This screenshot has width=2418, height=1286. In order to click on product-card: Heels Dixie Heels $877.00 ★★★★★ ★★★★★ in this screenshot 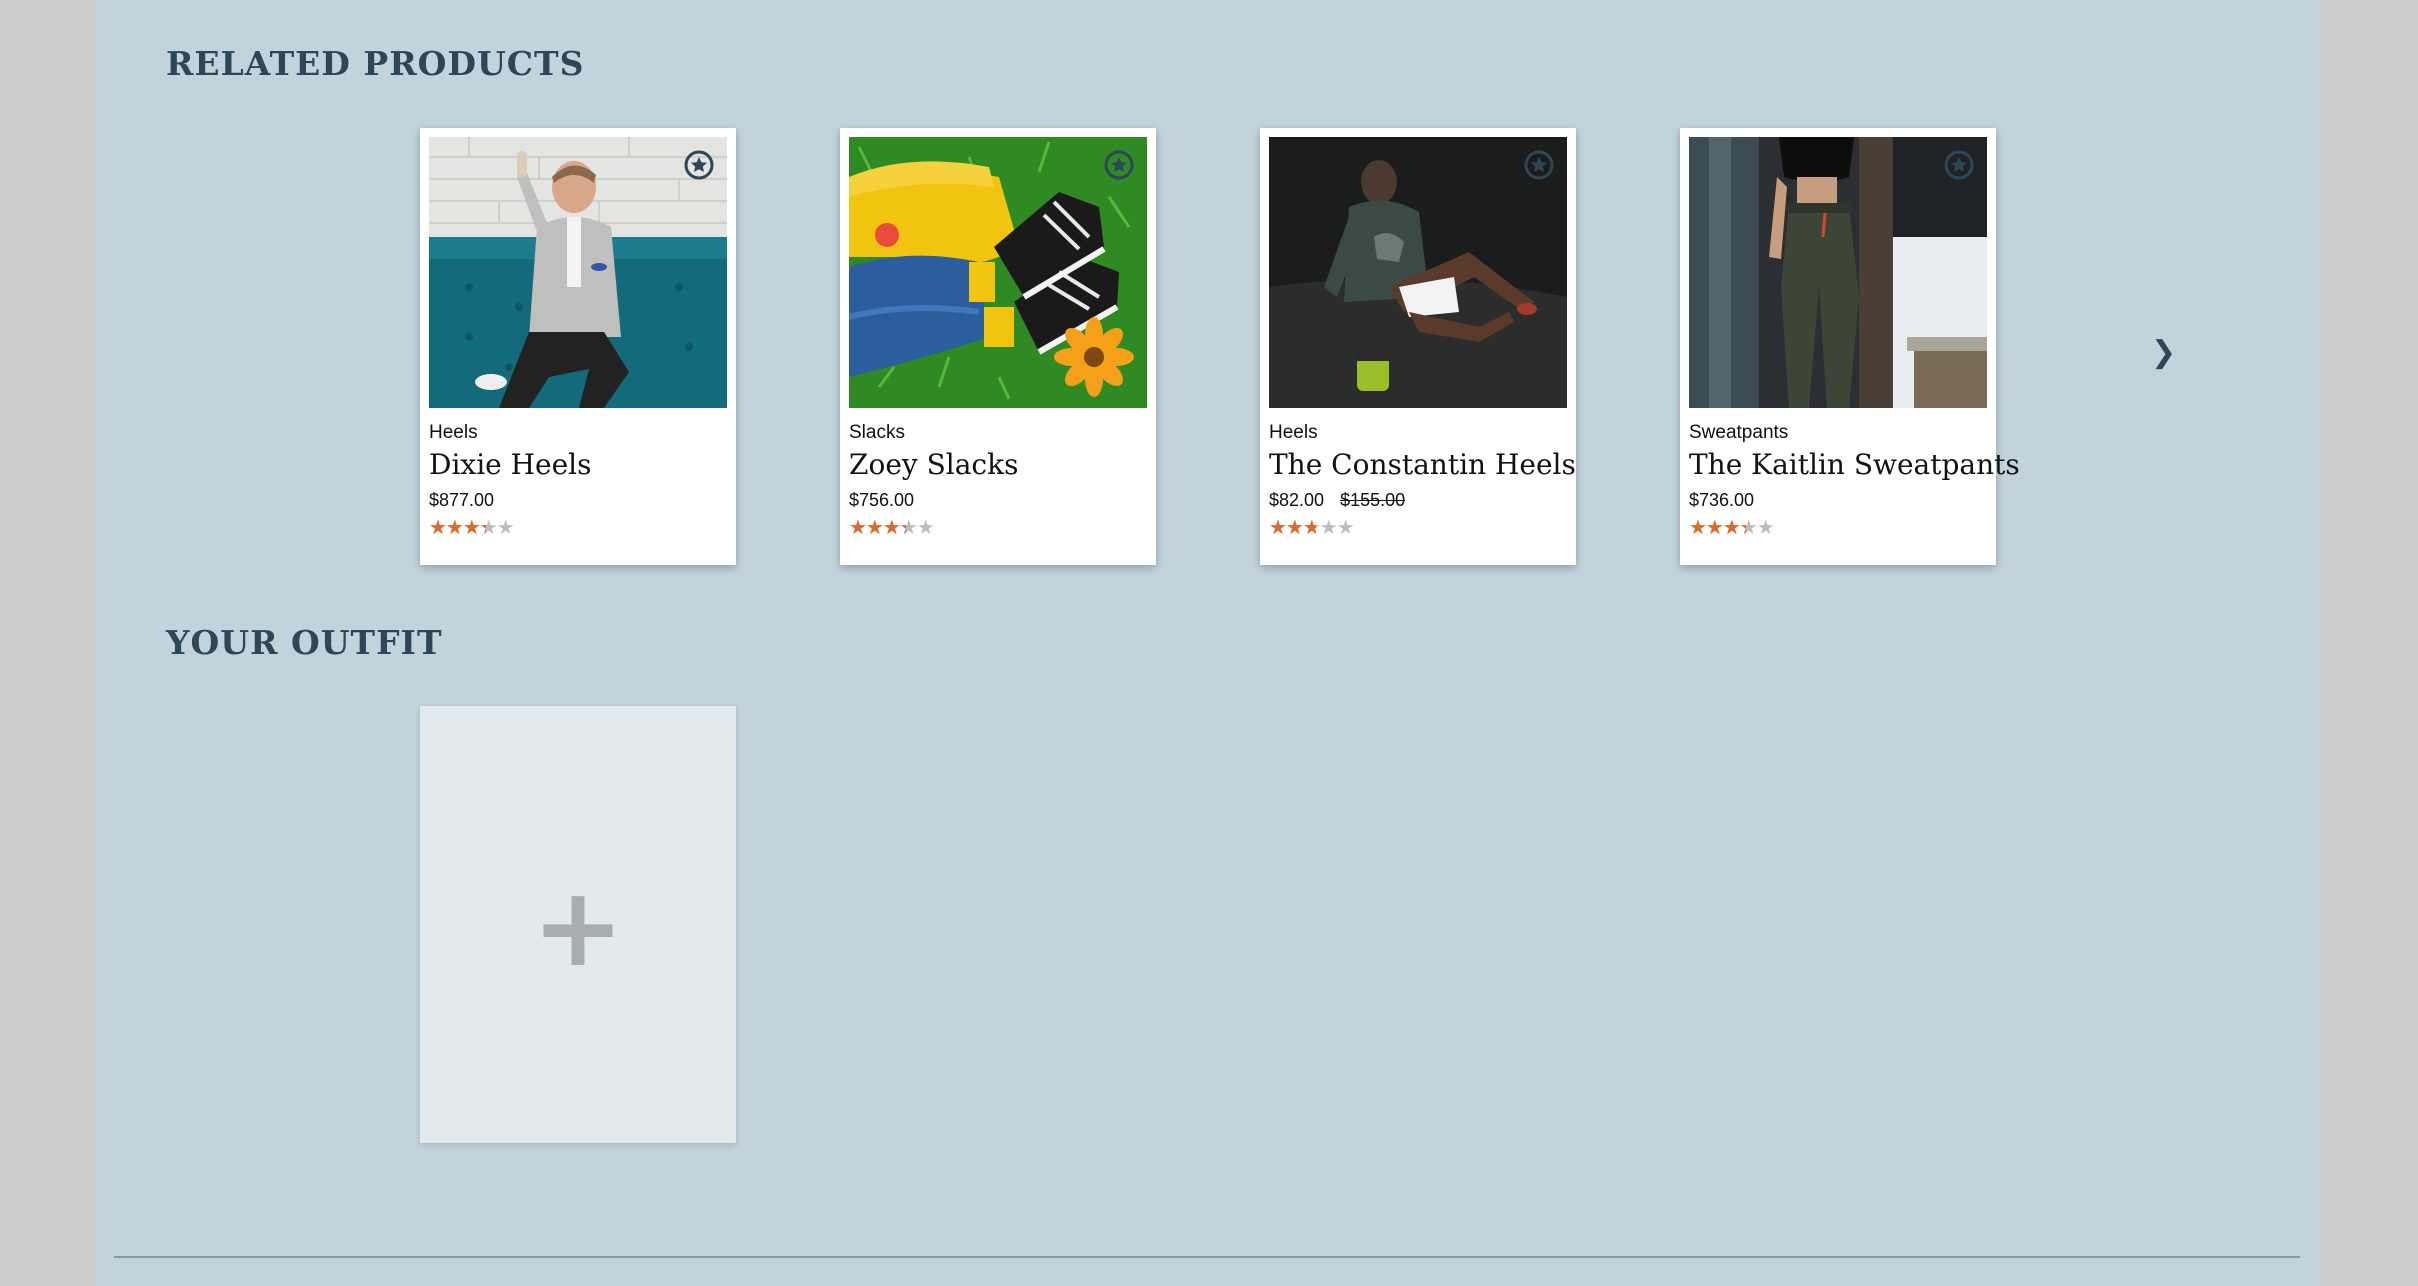, I will do `click(578, 346)`.